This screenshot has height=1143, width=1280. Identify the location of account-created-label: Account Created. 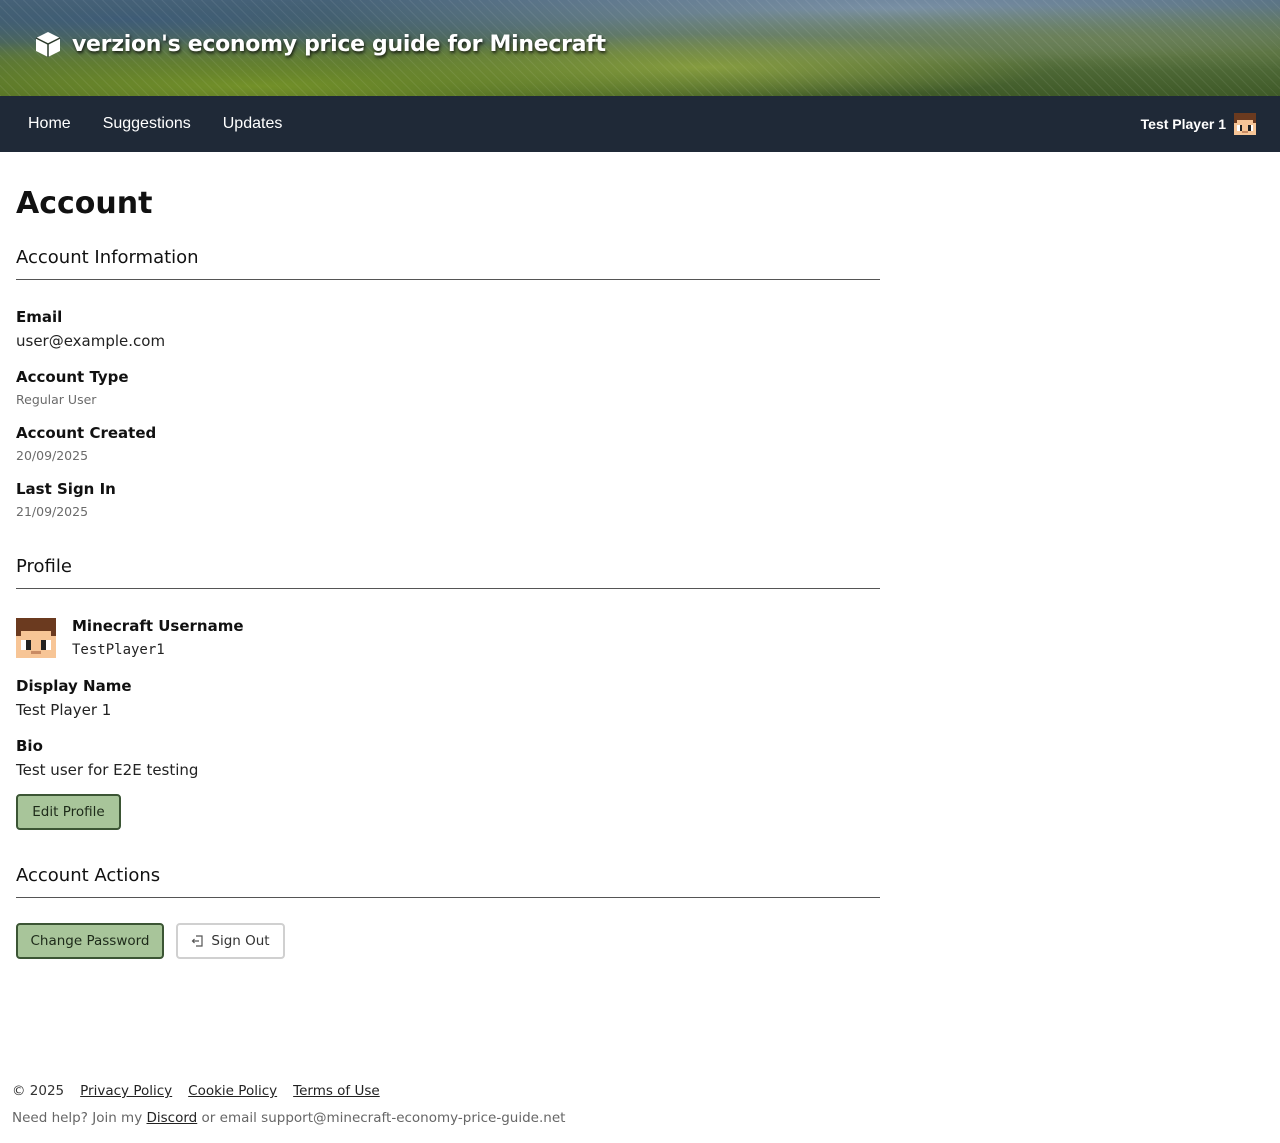
(86, 433).